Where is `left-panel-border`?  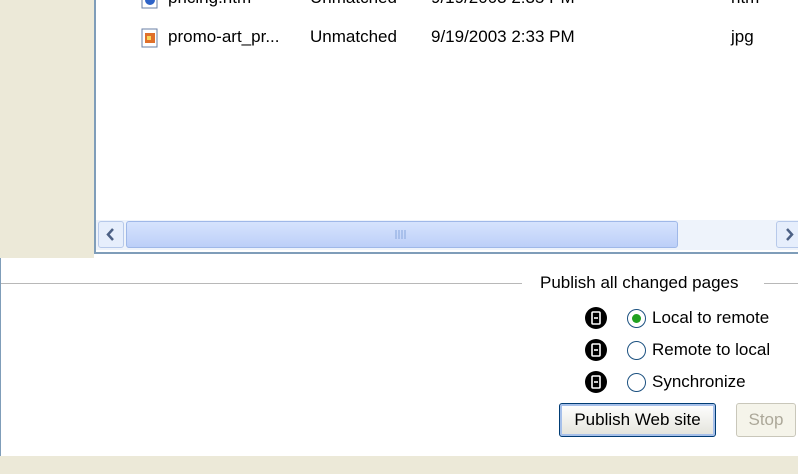 left-panel-border is located at coordinates (0, 357).